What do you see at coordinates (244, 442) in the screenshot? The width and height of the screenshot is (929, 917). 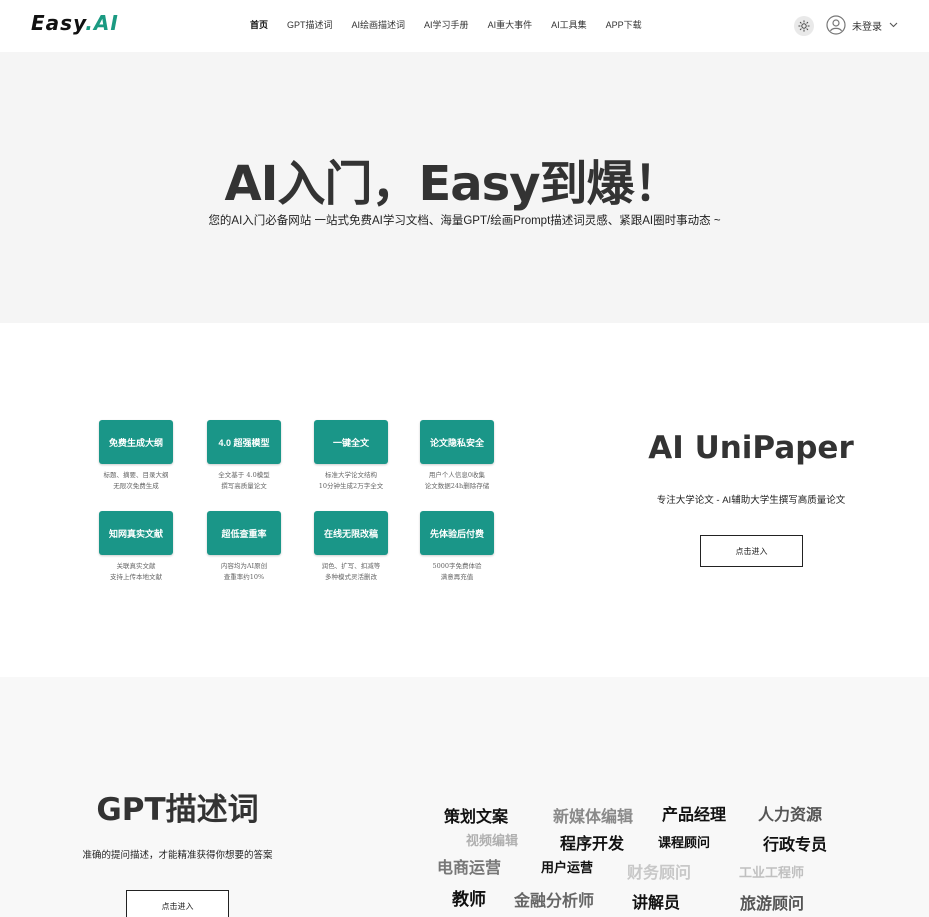 I see `feature-tile: 4.0 超强模型` at bounding box center [244, 442].